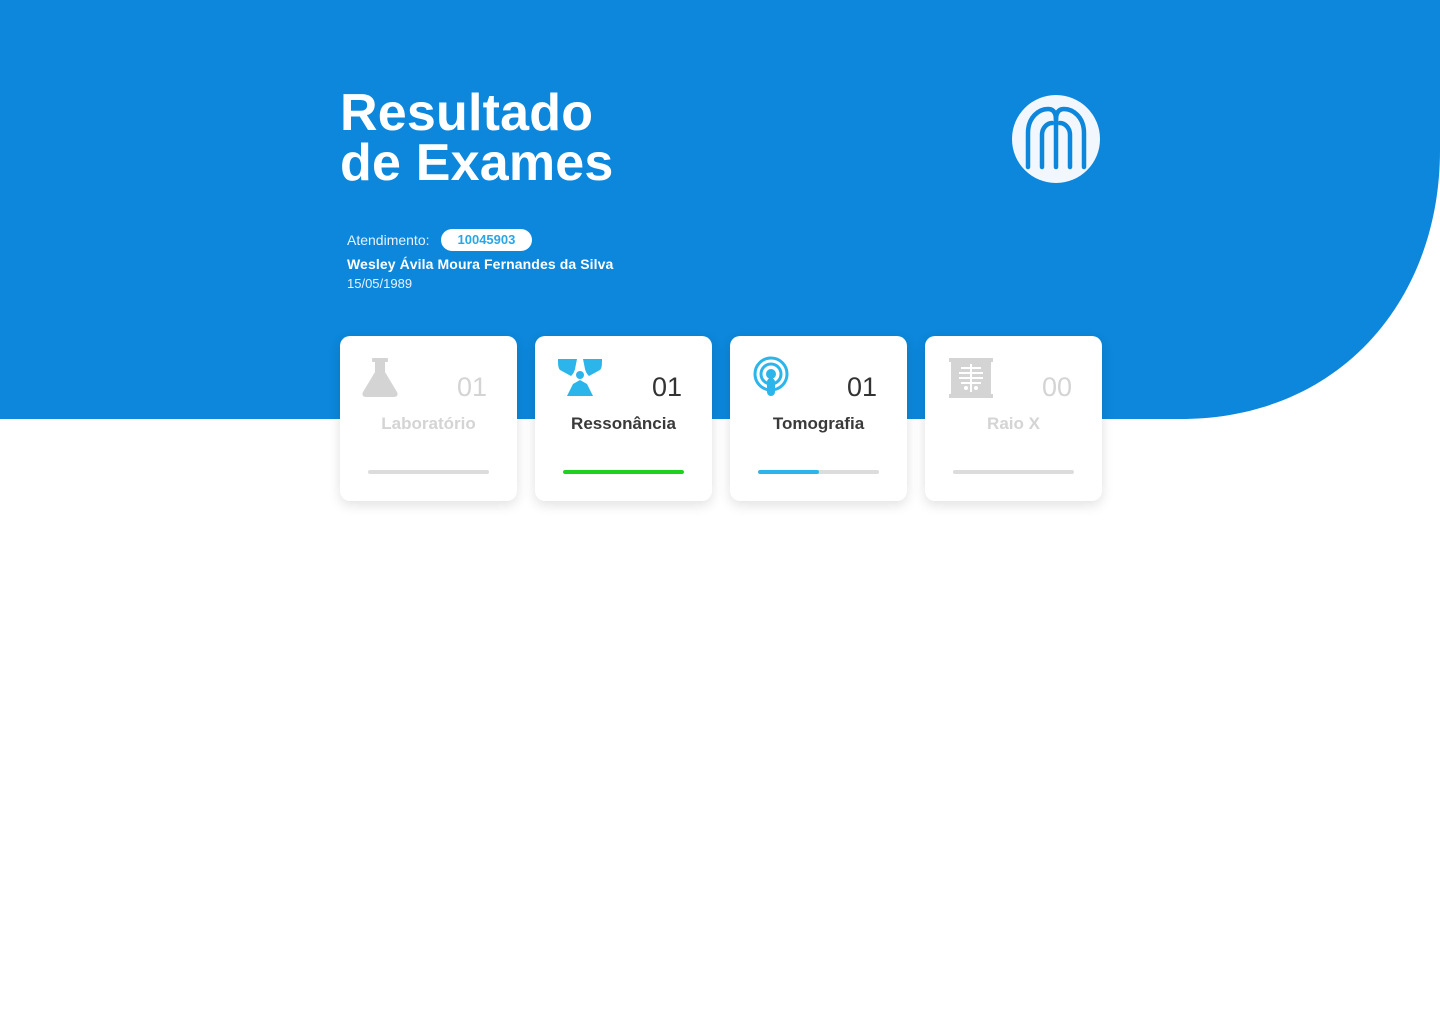 Image resolution: width=1440 pixels, height=1024 pixels. What do you see at coordinates (428, 423) in the screenshot?
I see `exam-label: Laboratório` at bounding box center [428, 423].